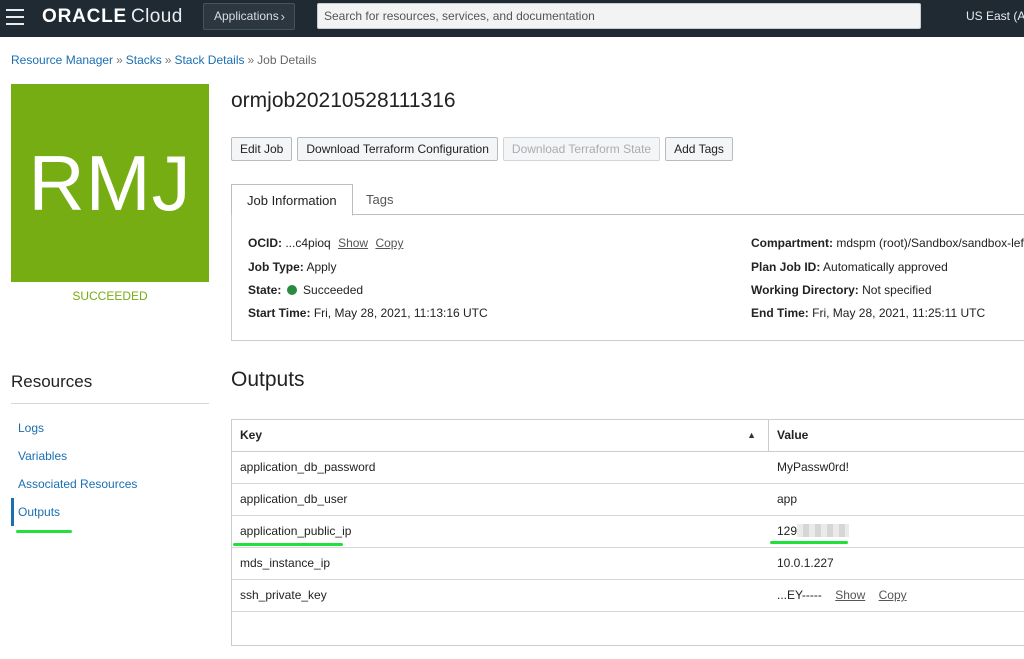 The image size is (1024, 659). What do you see at coordinates (628, 500) in the screenshot?
I see `table-row: application_db_user app` at bounding box center [628, 500].